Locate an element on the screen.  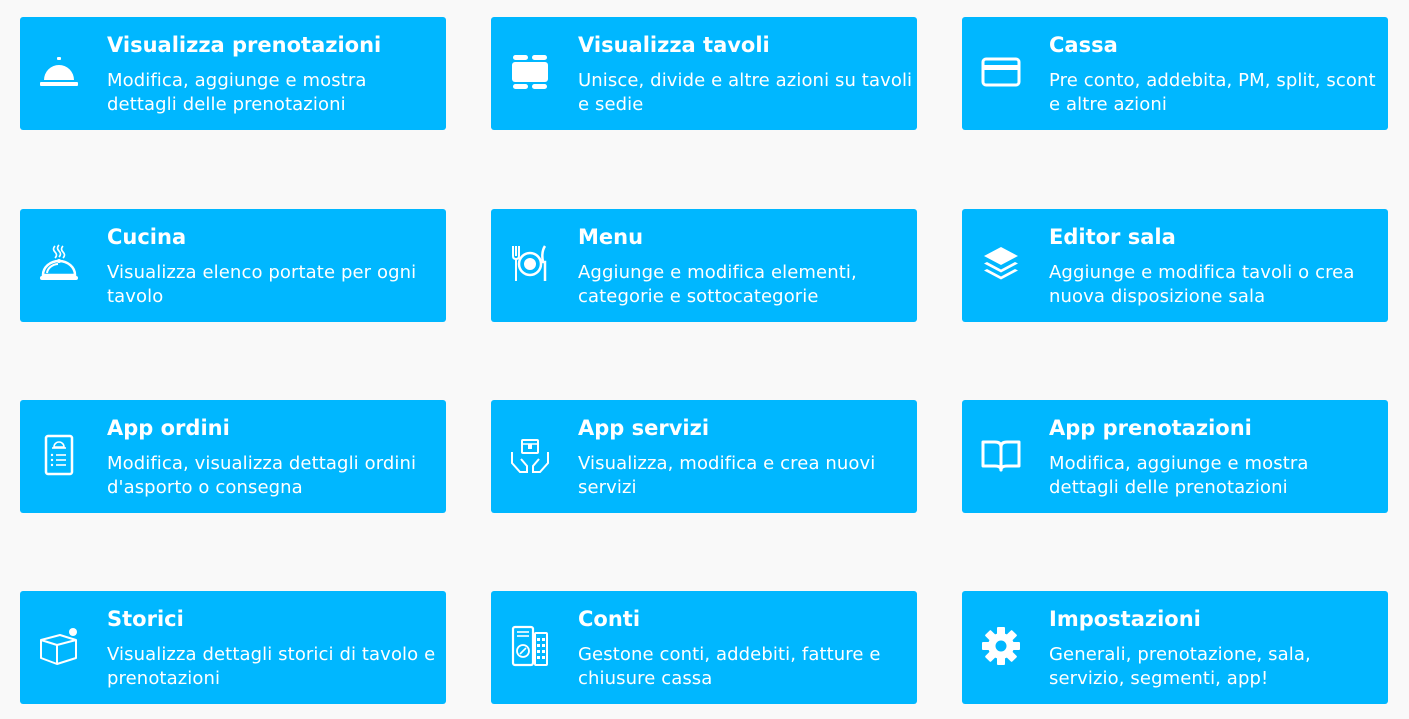
tile-title: App ordini is located at coordinates (168, 428).